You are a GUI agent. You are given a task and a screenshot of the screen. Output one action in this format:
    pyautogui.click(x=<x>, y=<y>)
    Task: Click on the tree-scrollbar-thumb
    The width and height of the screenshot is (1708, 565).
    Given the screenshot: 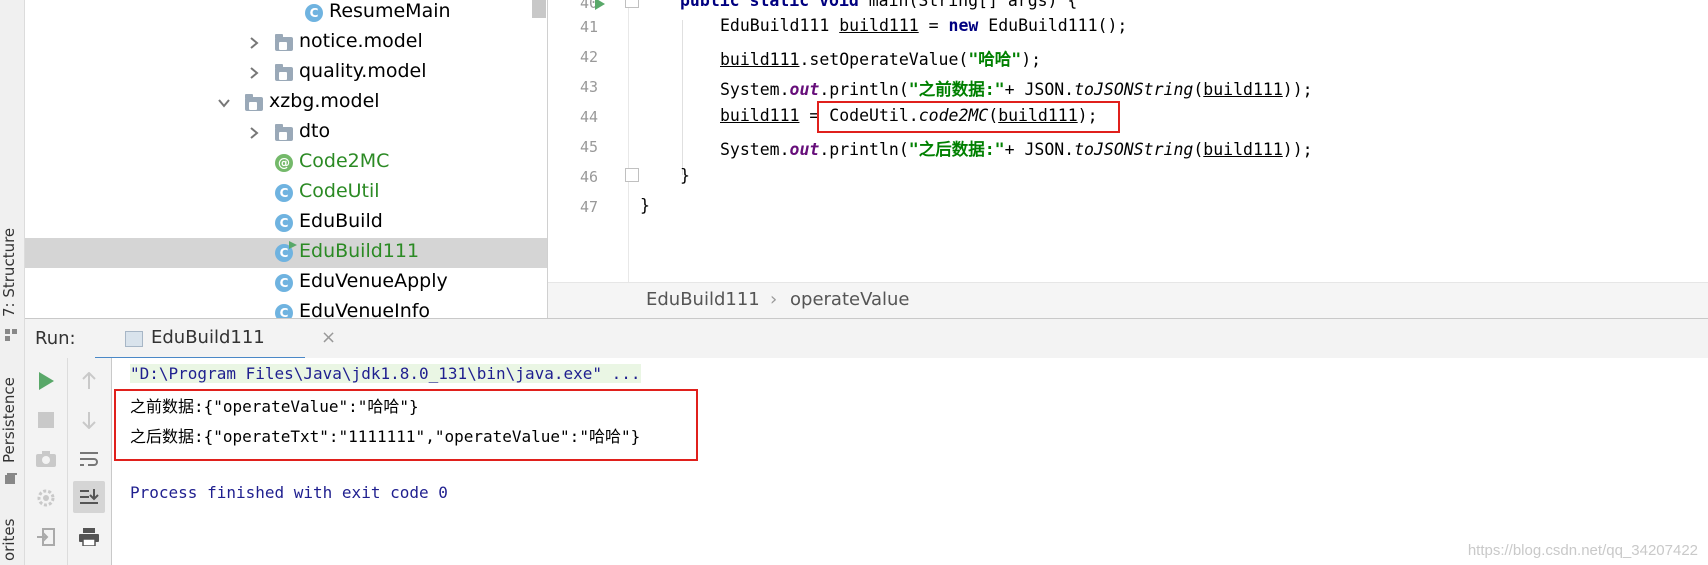 What is the action you would take?
    pyautogui.click(x=539, y=9)
    